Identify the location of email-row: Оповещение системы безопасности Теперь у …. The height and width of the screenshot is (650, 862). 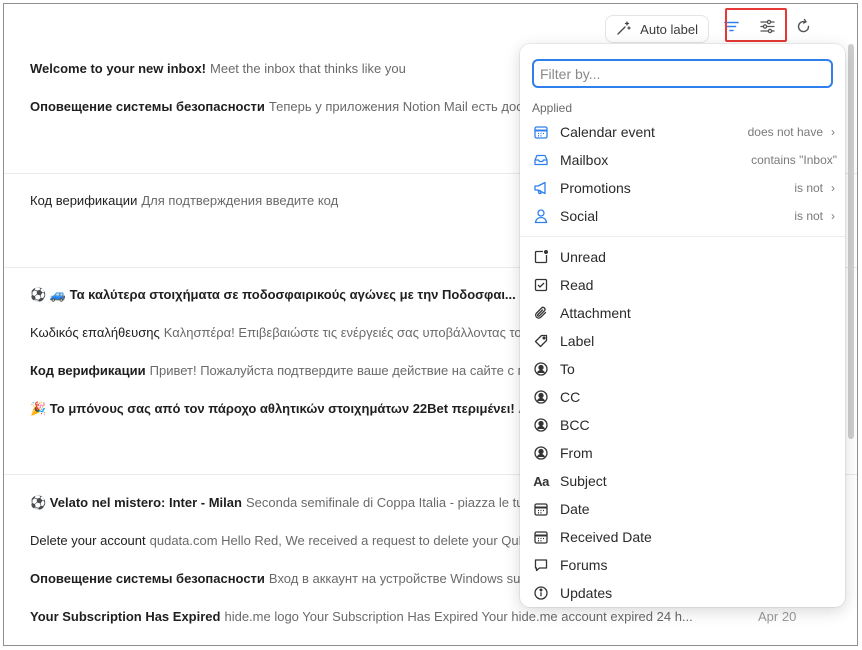
(282, 107).